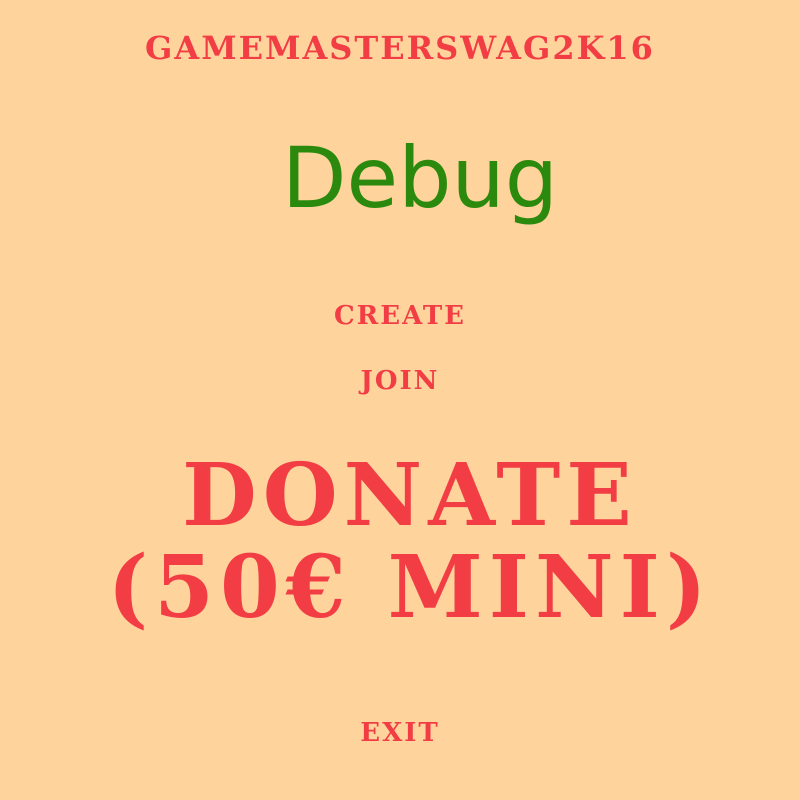 This screenshot has height=800, width=800. What do you see at coordinates (400, 733) in the screenshot?
I see `exit-button: EXIT` at bounding box center [400, 733].